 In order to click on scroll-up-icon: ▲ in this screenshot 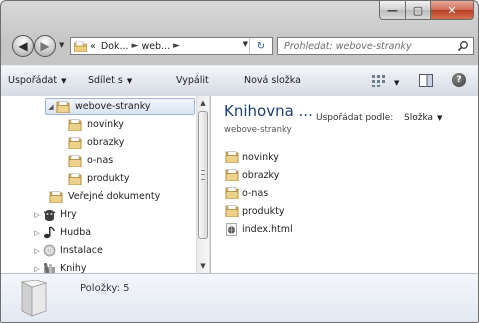, I will do `click(203, 103)`.